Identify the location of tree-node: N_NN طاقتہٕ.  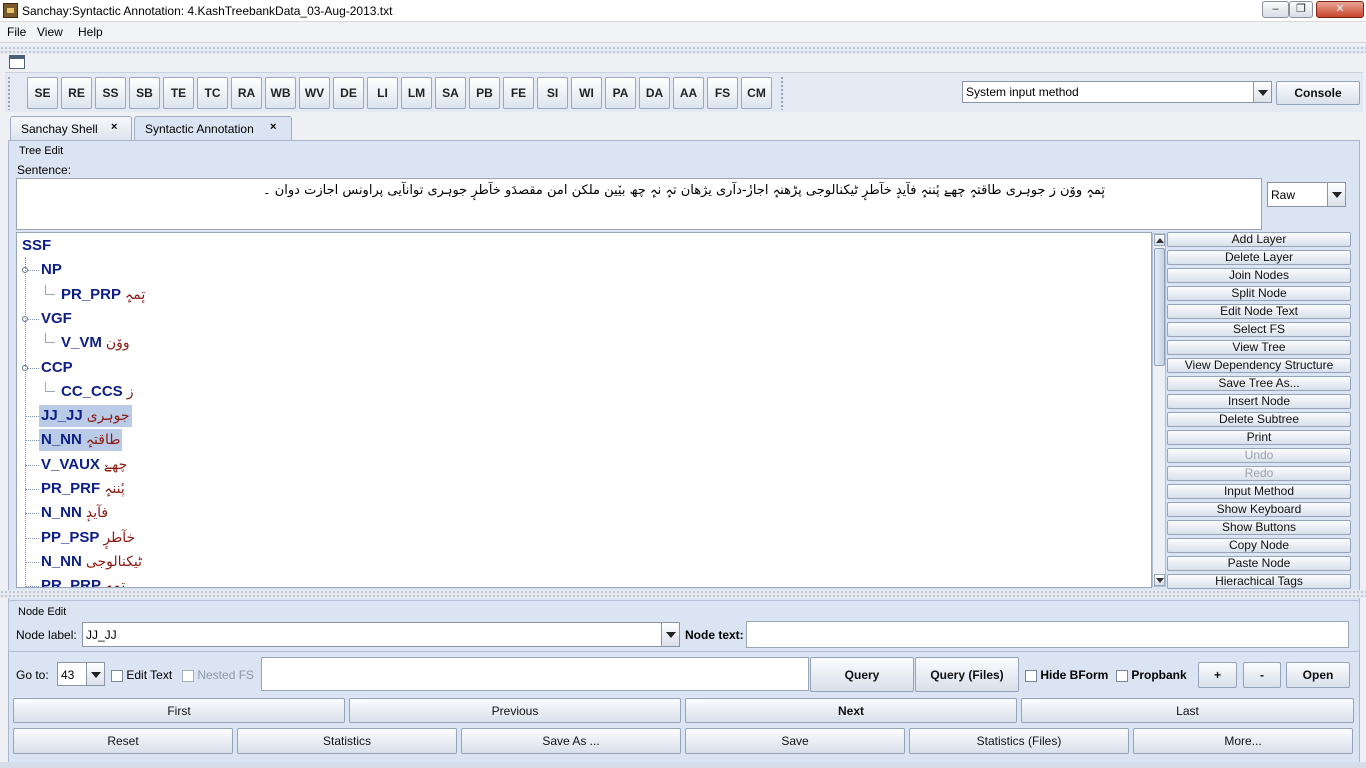
(81, 440).